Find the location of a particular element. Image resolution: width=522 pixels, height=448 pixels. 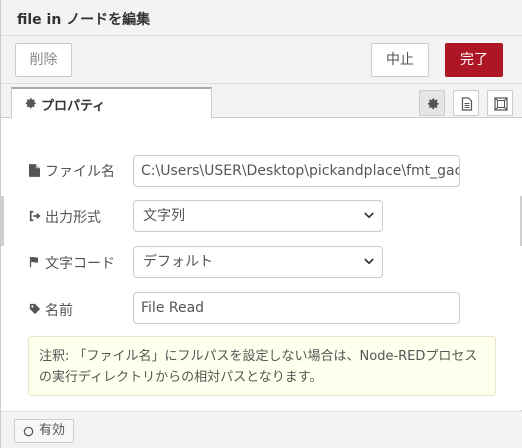

sign-out-icon is located at coordinates (35, 216).